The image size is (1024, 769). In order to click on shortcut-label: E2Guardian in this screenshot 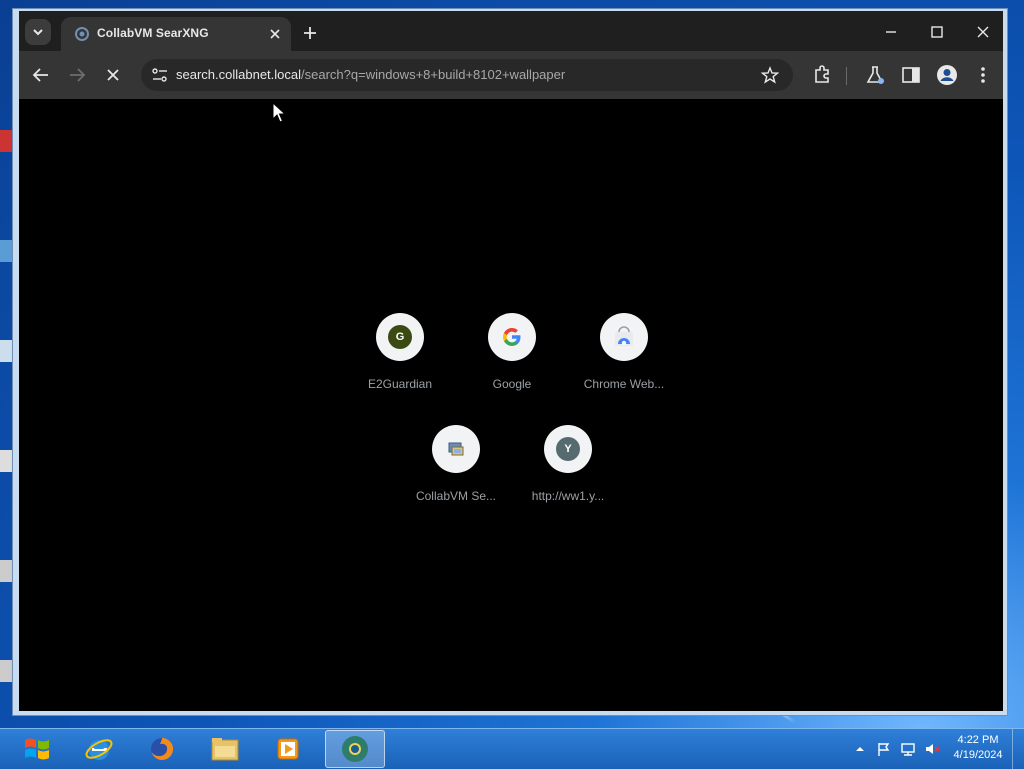, I will do `click(400, 384)`.